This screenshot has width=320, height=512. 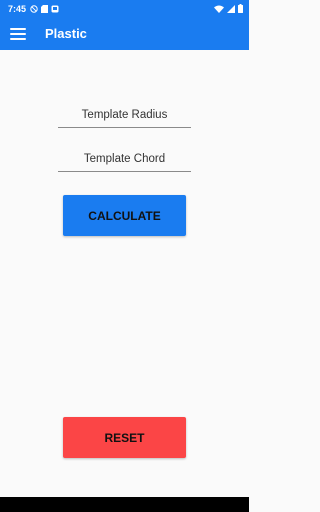 I want to click on template-radius-input: Template Radius, so click(x=124, y=118).